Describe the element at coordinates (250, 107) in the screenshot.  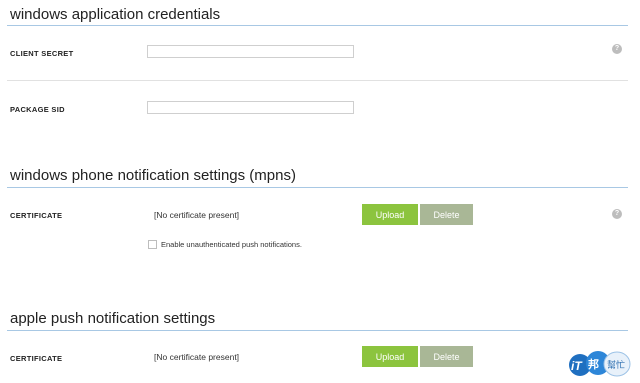
I see `package-sid-input` at that location.